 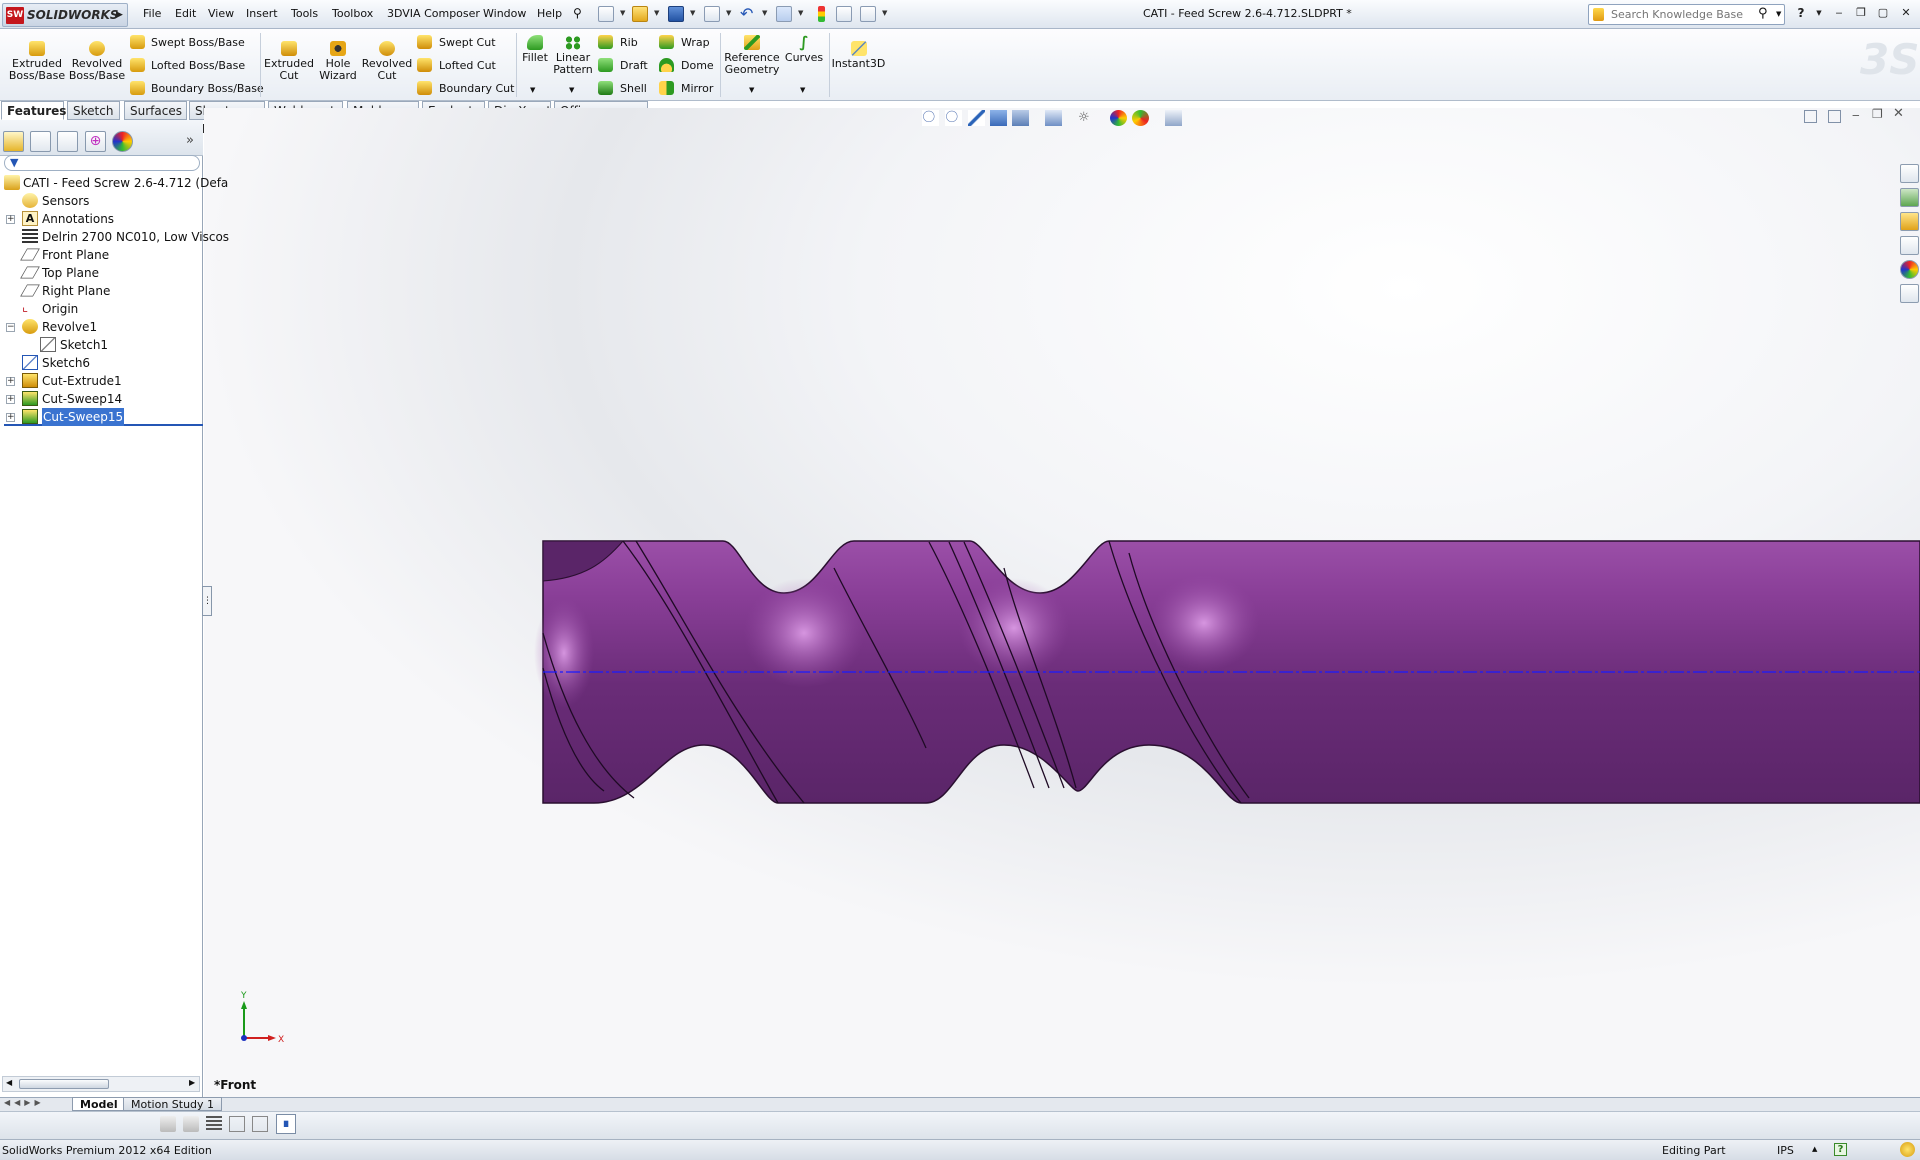 What do you see at coordinates (868, 14) in the screenshot?
I see `options-icon` at bounding box center [868, 14].